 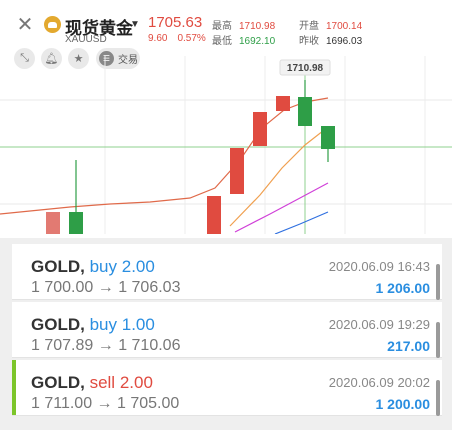 I want to click on order-current-price: 1 710.06, so click(x=149, y=345).